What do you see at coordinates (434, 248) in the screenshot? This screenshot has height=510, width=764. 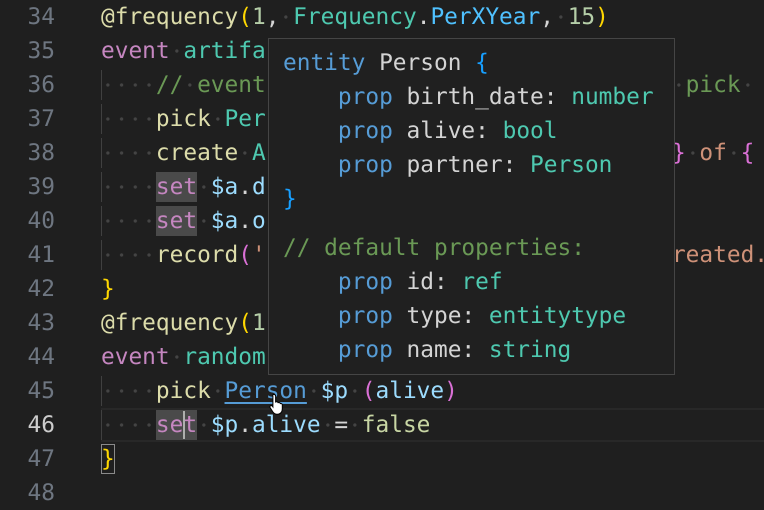 I see `code-comment: // default properties:` at bounding box center [434, 248].